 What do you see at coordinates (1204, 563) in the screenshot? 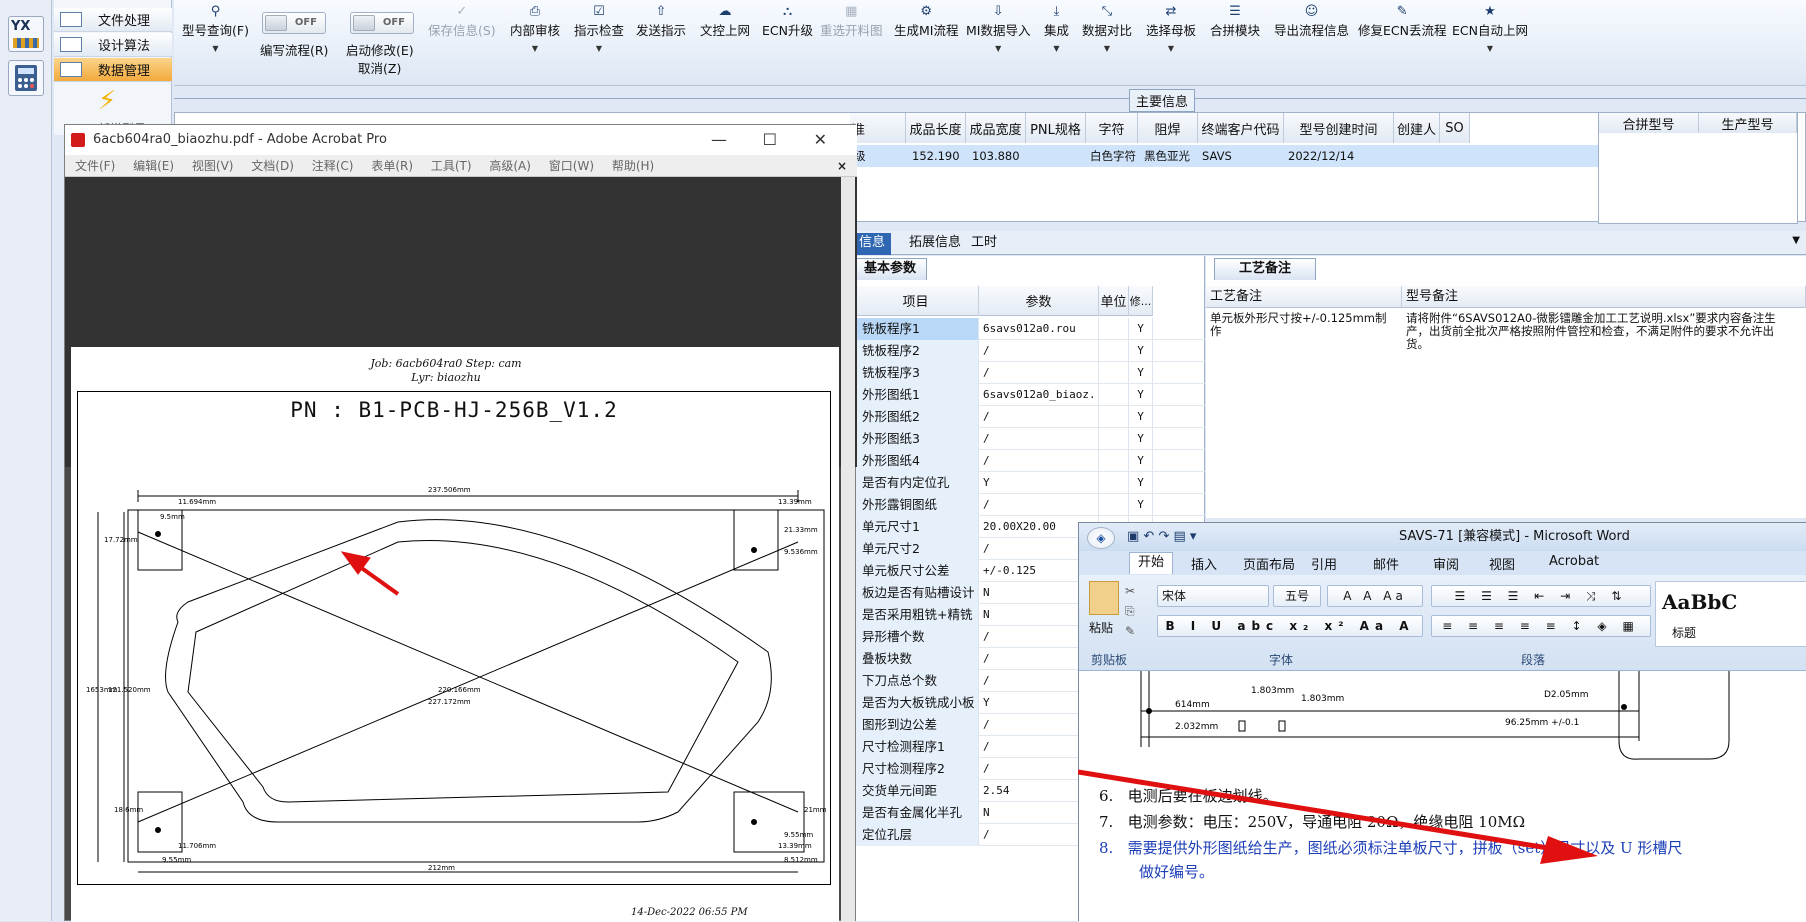
I see `tab-insert: 插入` at bounding box center [1204, 563].